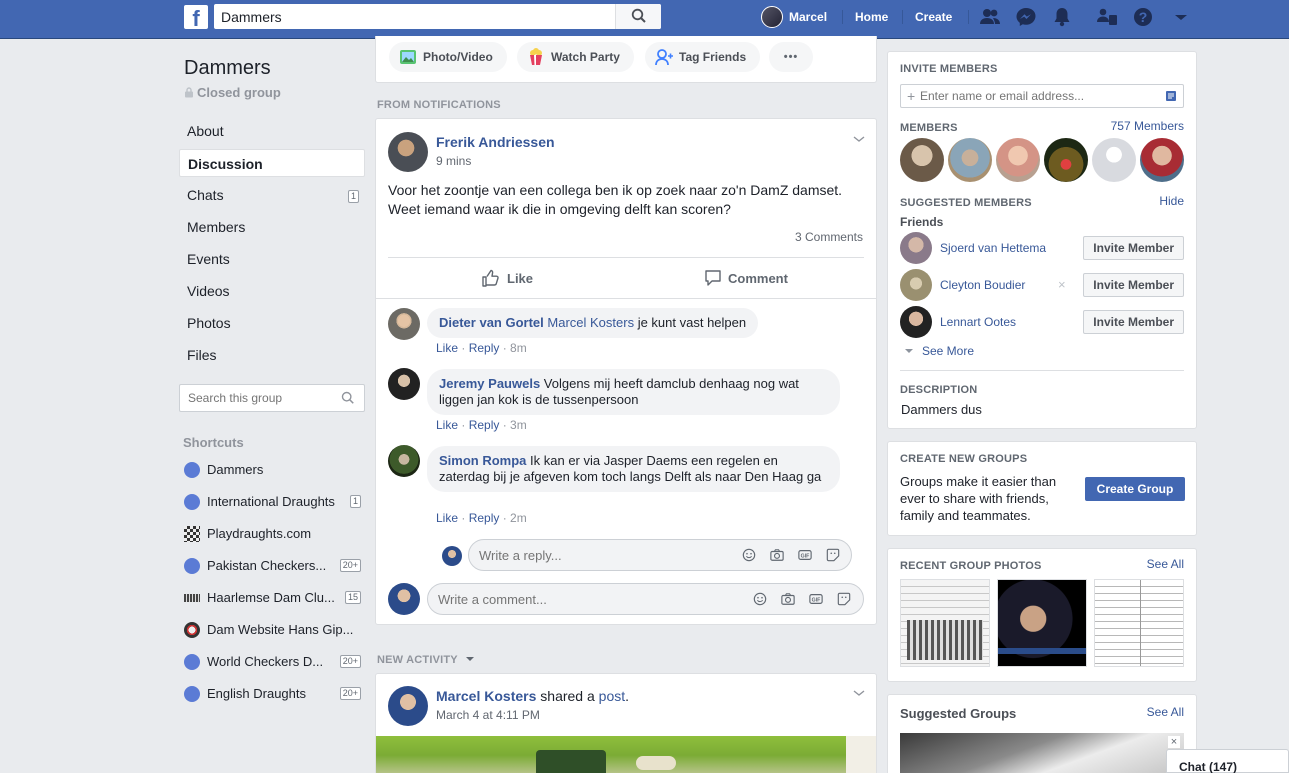 Image resolution: width=1289 pixels, height=773 pixels. What do you see at coordinates (272, 291) in the screenshot?
I see `sidebar-item-videos: Videos` at bounding box center [272, 291].